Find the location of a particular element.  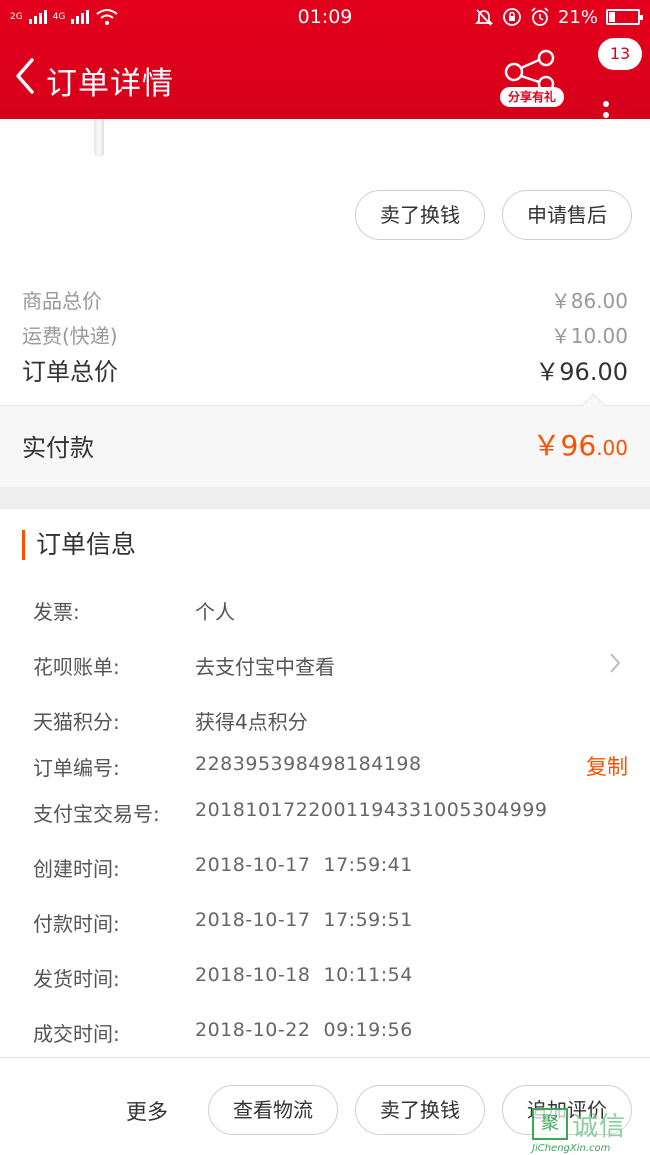

copy-order-number-button: 复制 is located at coordinates (607, 766).